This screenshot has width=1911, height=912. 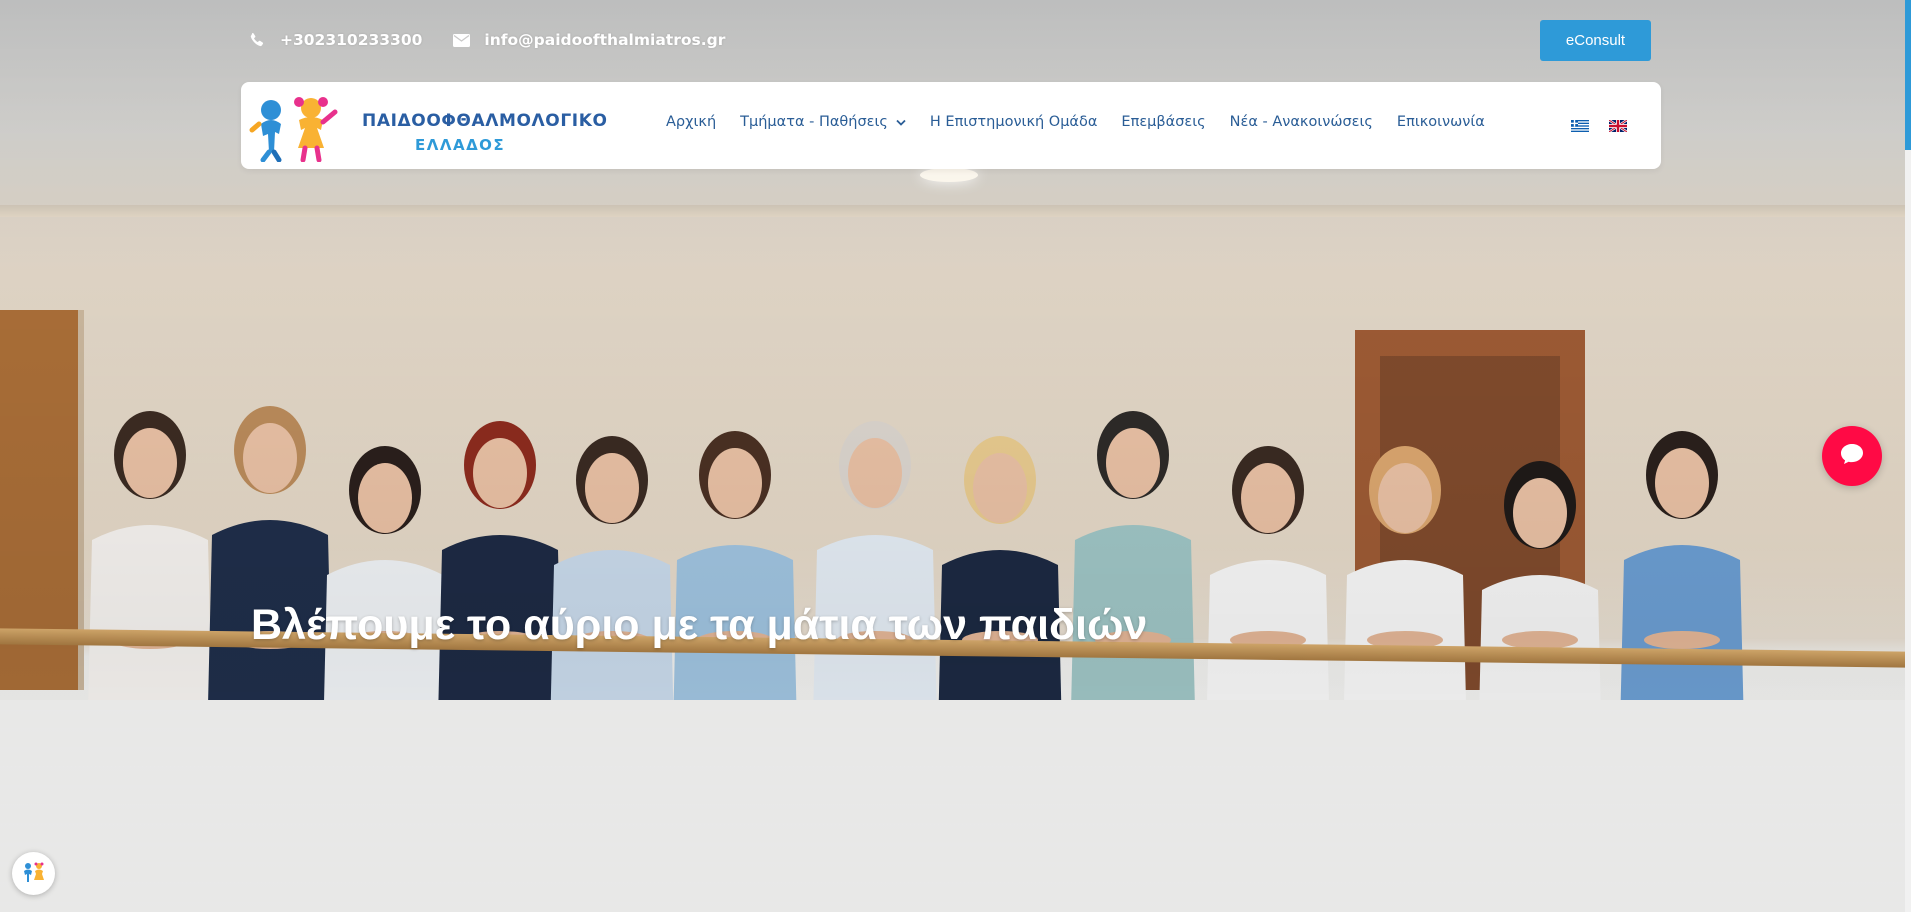 What do you see at coordinates (604, 40) in the screenshot?
I see `email-address: info@paidoofthalmiatros.gr` at bounding box center [604, 40].